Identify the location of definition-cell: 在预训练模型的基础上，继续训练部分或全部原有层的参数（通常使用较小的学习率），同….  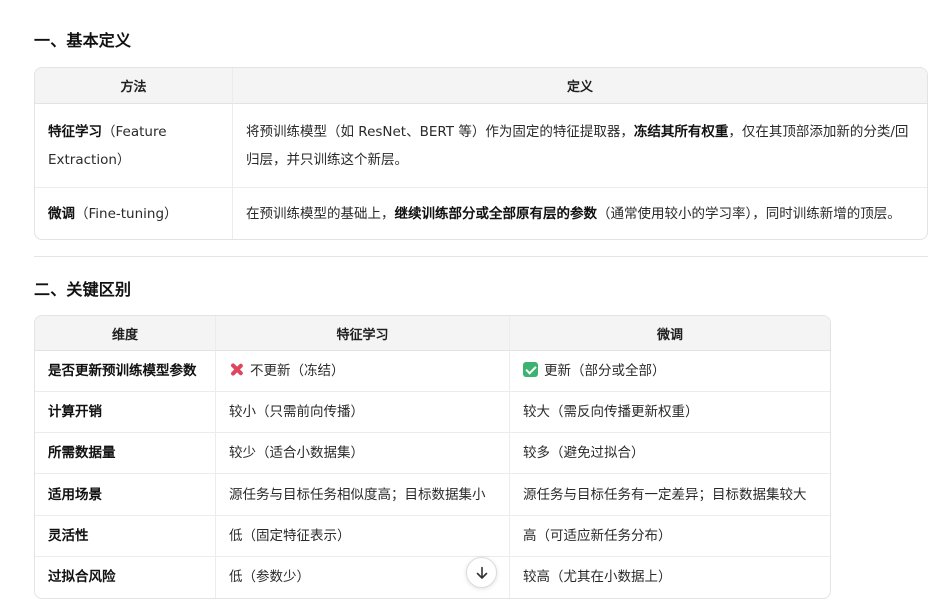
(579, 213).